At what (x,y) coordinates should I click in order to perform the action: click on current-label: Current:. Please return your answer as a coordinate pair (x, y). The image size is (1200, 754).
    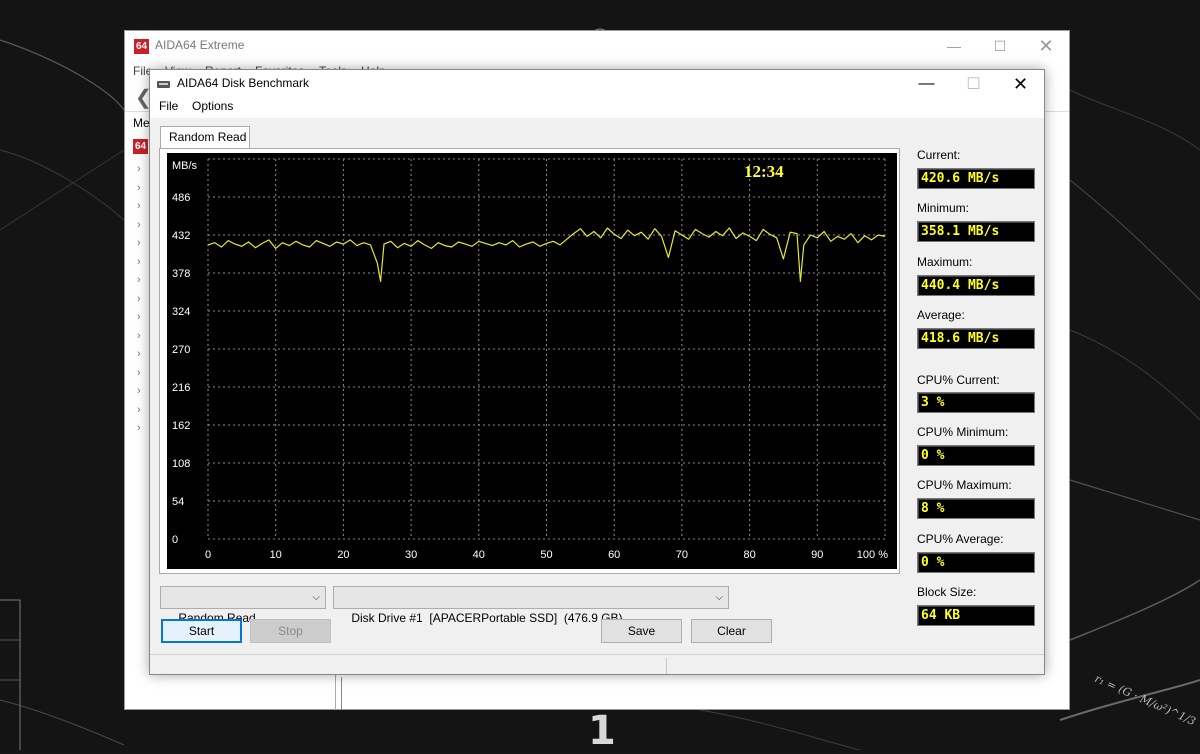
    Looking at the image, I should click on (939, 155).